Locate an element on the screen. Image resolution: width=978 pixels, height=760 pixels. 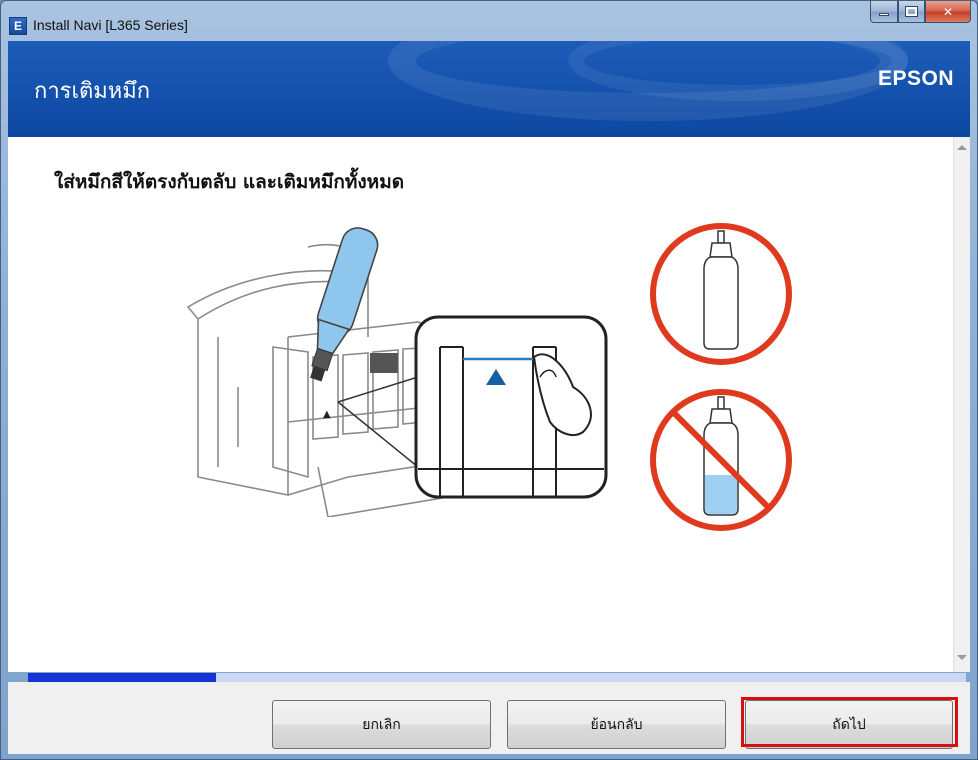
setup-progress-bar is located at coordinates (497, 677).